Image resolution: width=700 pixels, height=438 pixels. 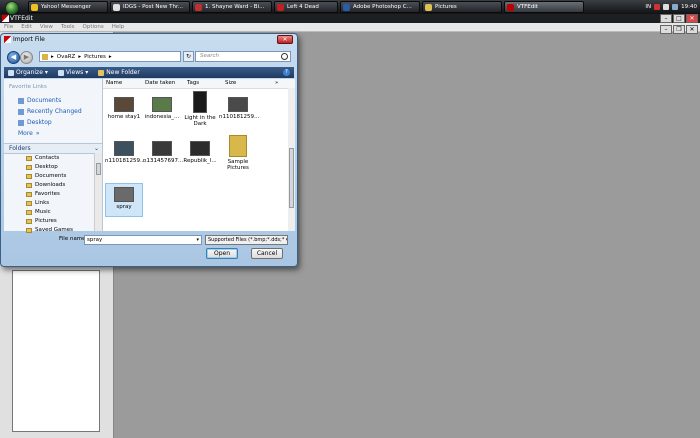 I want to click on language-indicator: IN, so click(x=648, y=7).